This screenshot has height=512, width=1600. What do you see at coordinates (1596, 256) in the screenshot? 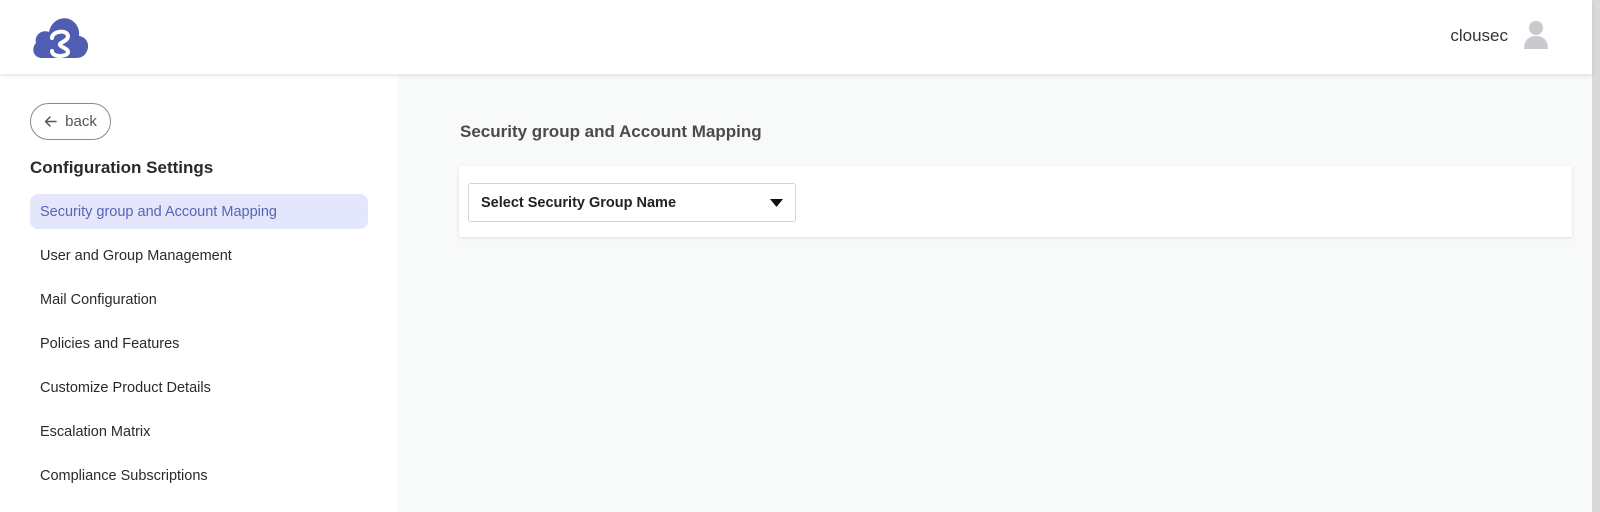
I see `page-scrollbar` at bounding box center [1596, 256].